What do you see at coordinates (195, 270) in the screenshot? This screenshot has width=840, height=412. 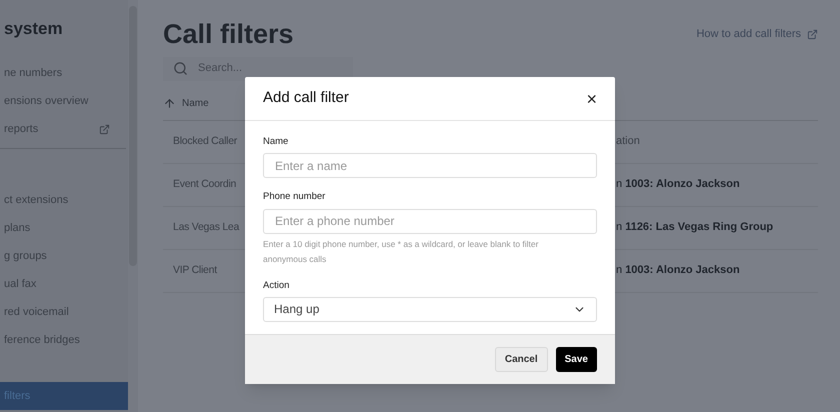 I see `table-cell-text: VIP Client` at bounding box center [195, 270].